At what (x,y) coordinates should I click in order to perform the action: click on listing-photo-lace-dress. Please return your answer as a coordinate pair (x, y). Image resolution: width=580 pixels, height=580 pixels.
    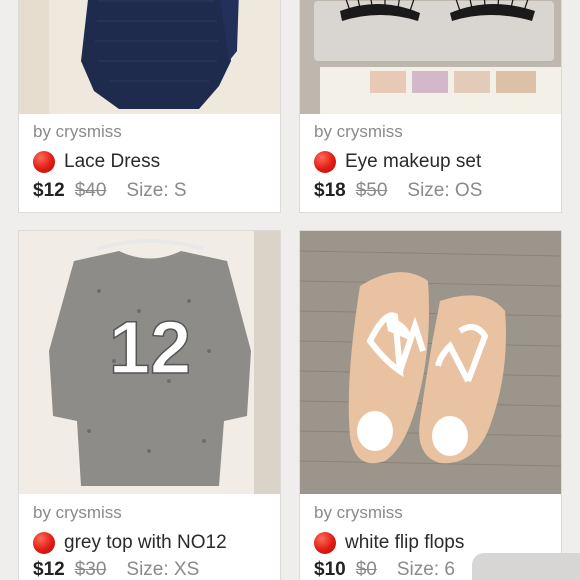
    Looking at the image, I should click on (149, 57).